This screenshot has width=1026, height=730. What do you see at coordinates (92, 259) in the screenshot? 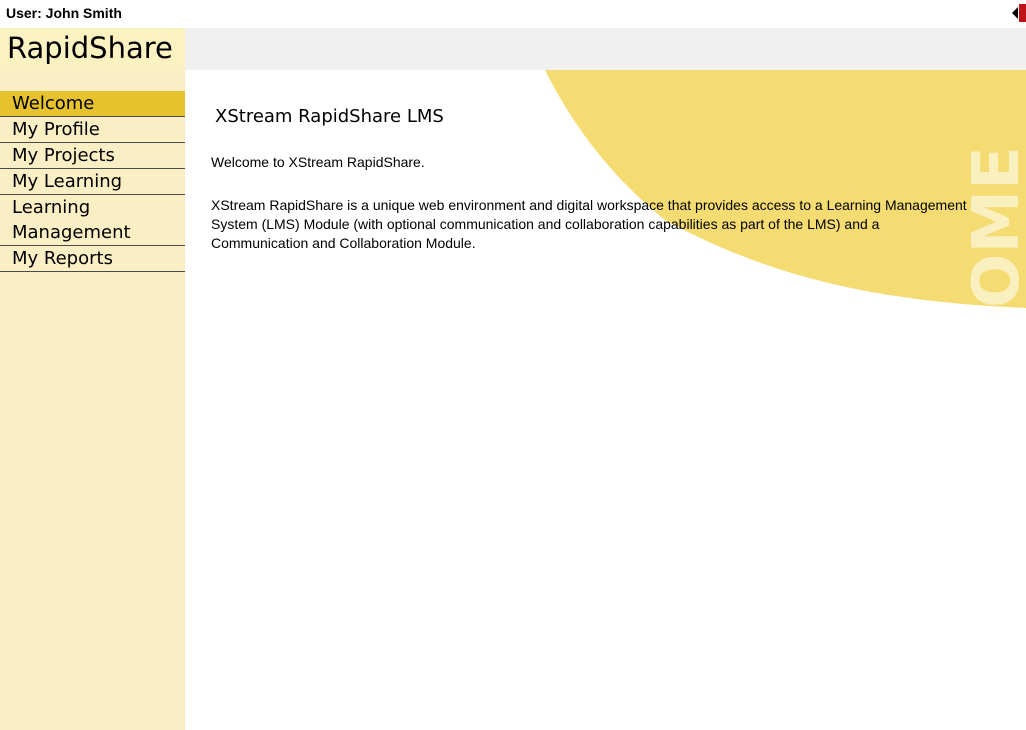
I see `sidebar-item-my-reports: My Reports` at bounding box center [92, 259].